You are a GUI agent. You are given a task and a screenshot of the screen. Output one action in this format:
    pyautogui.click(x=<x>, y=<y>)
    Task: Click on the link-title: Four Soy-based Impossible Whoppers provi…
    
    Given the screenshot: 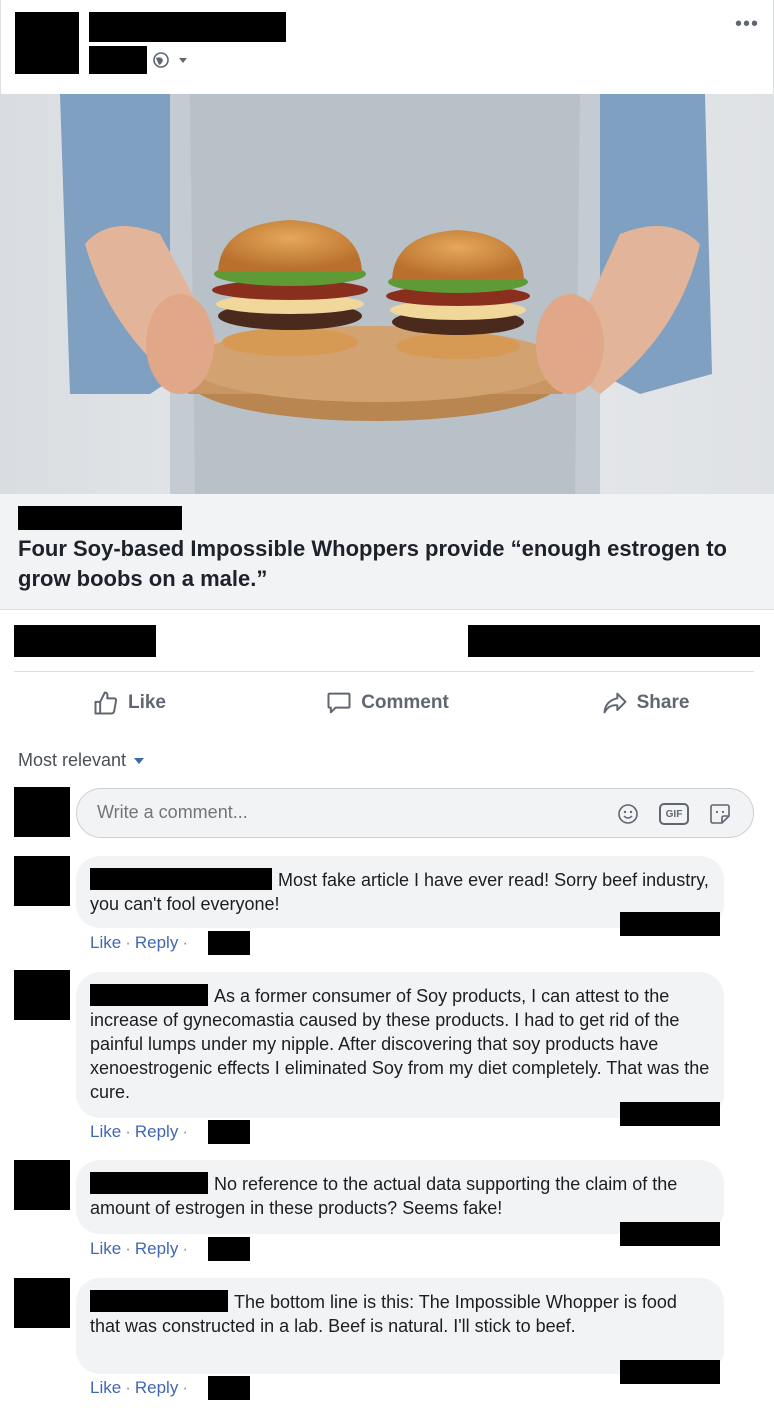 What is the action you would take?
    pyautogui.click(x=378, y=564)
    